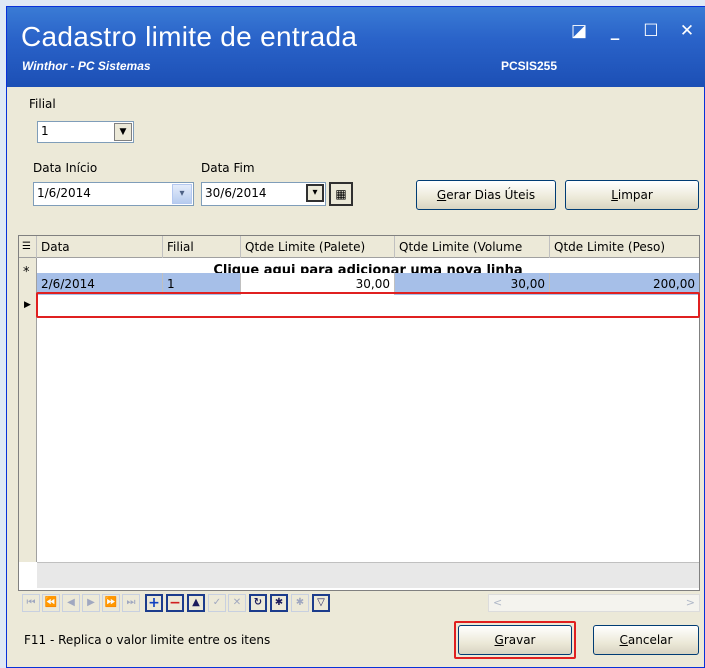 This screenshot has height=668, width=705. I want to click on next-record-icon: ▶, so click(91, 603).